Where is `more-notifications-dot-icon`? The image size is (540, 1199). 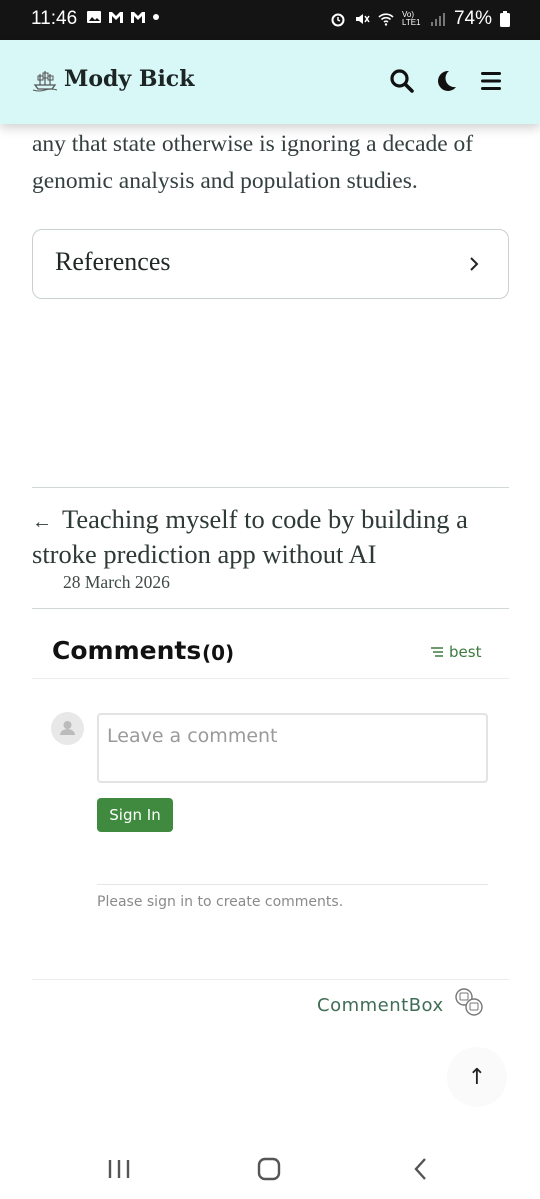 more-notifications-dot-icon is located at coordinates (156, 17).